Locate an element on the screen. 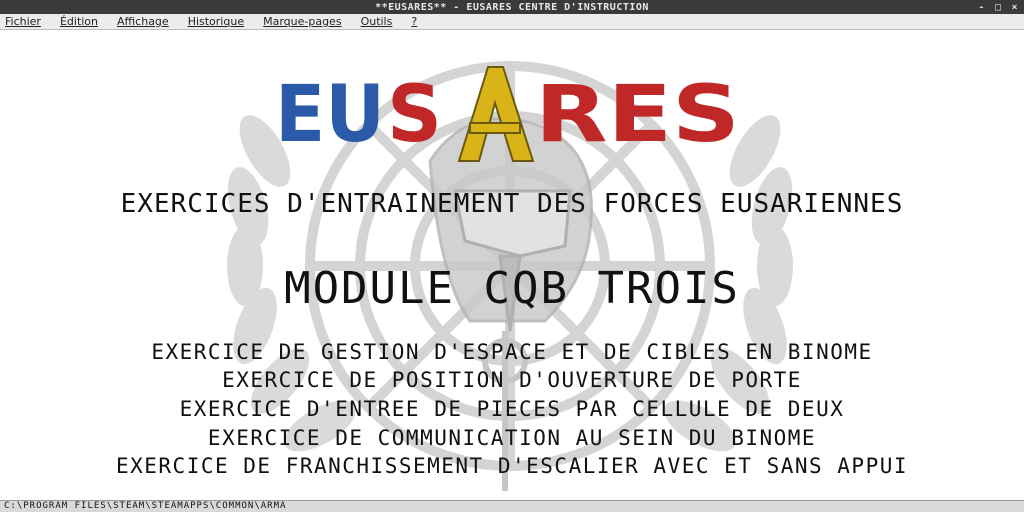  menu-affichage: Affichage is located at coordinates (143, 21).